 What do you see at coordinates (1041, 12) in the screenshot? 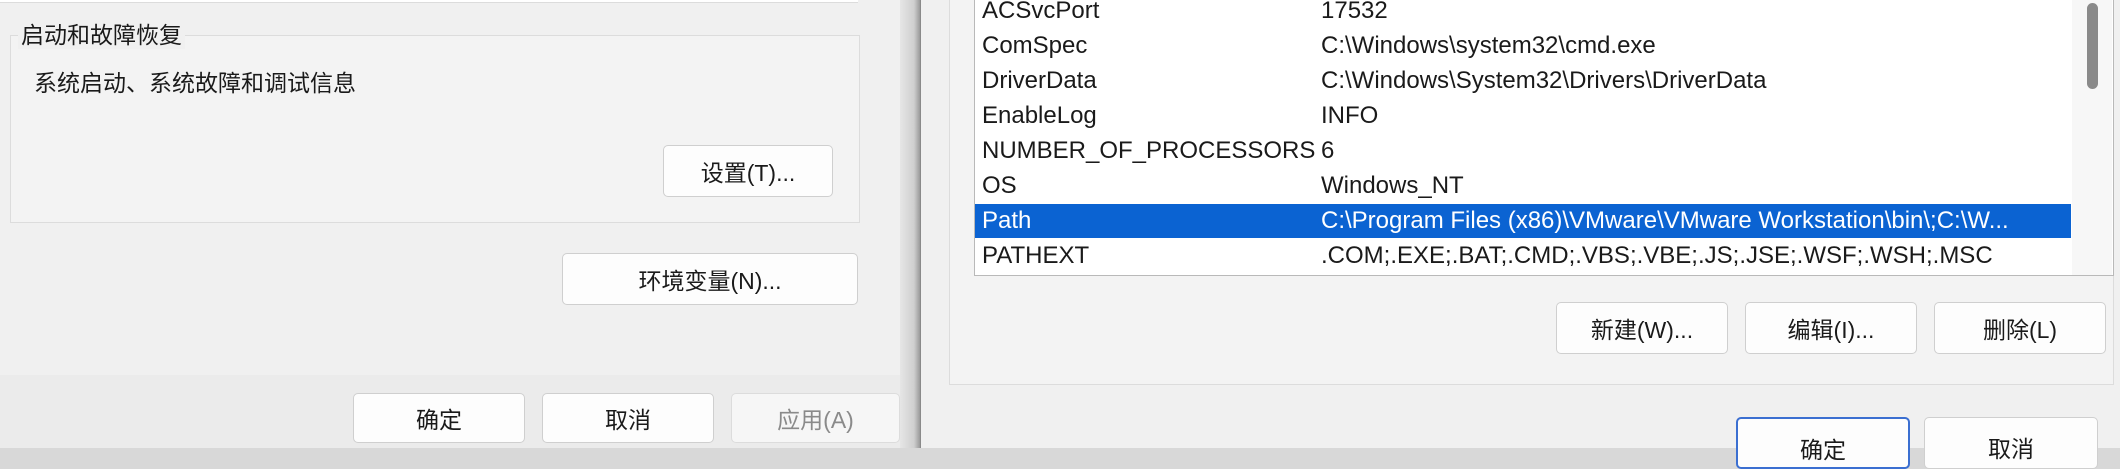
I see `variable-name: ACSvcPort` at bounding box center [1041, 12].